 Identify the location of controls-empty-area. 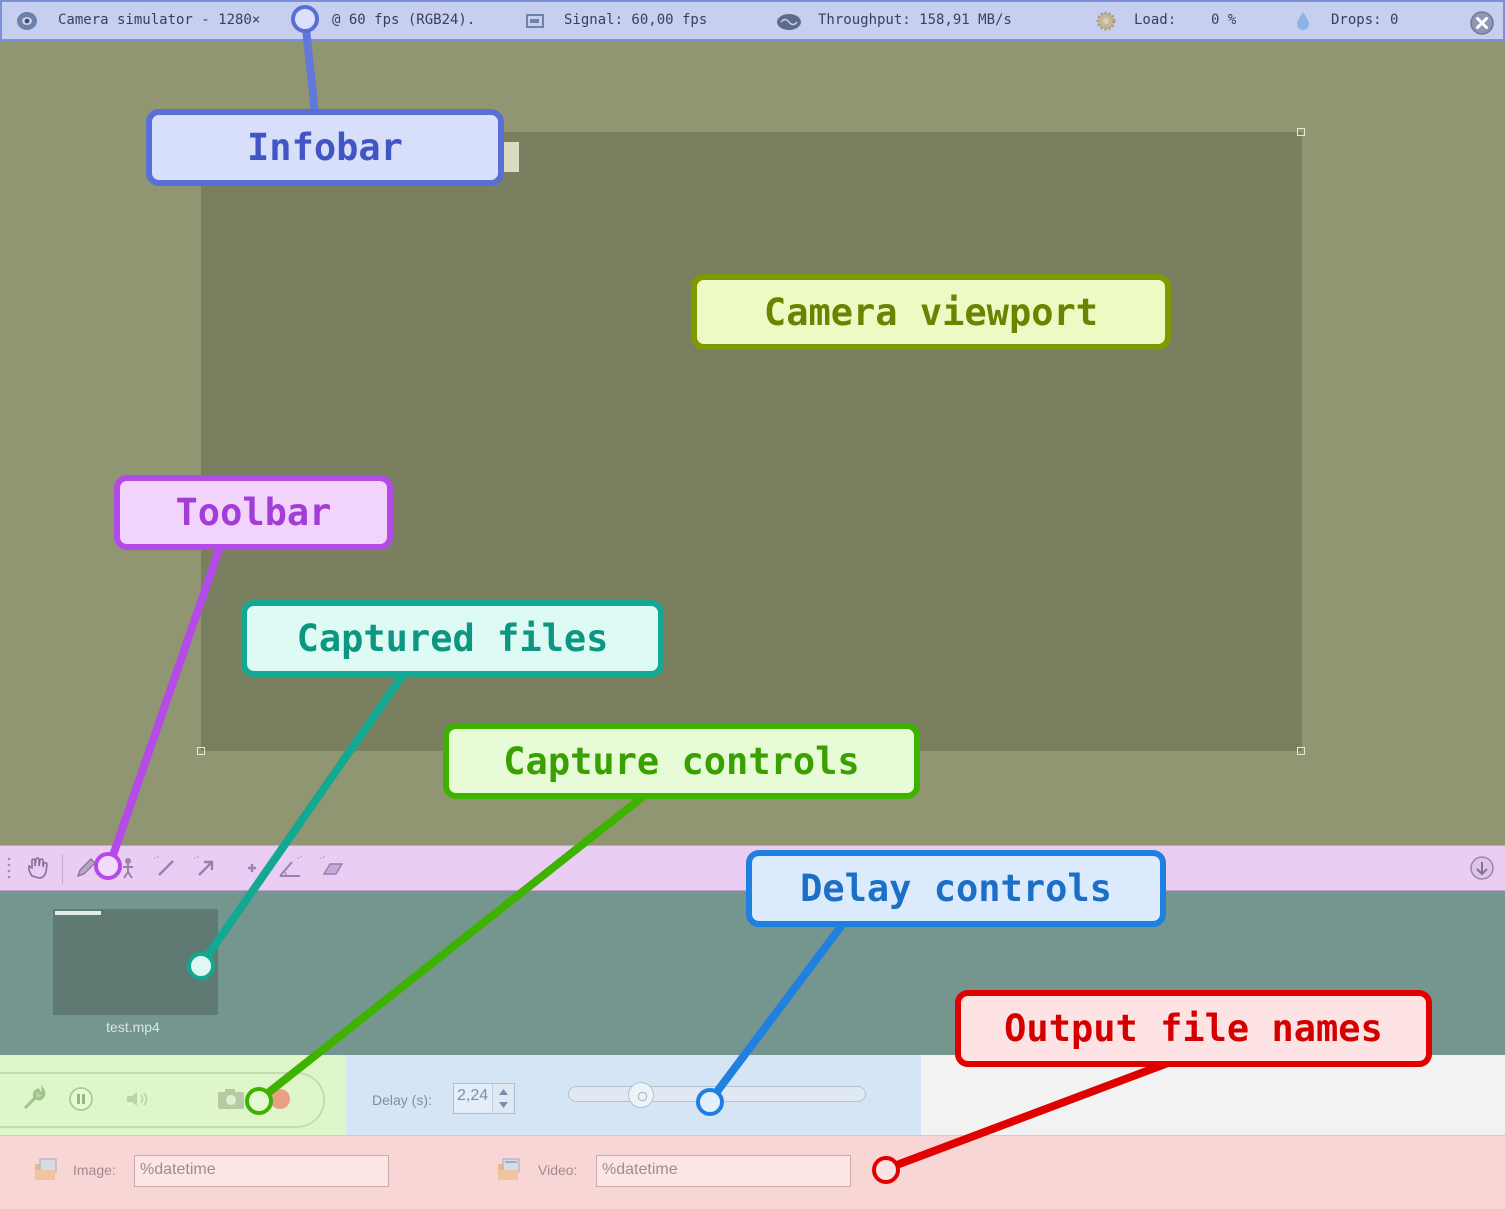
(1213, 1095).